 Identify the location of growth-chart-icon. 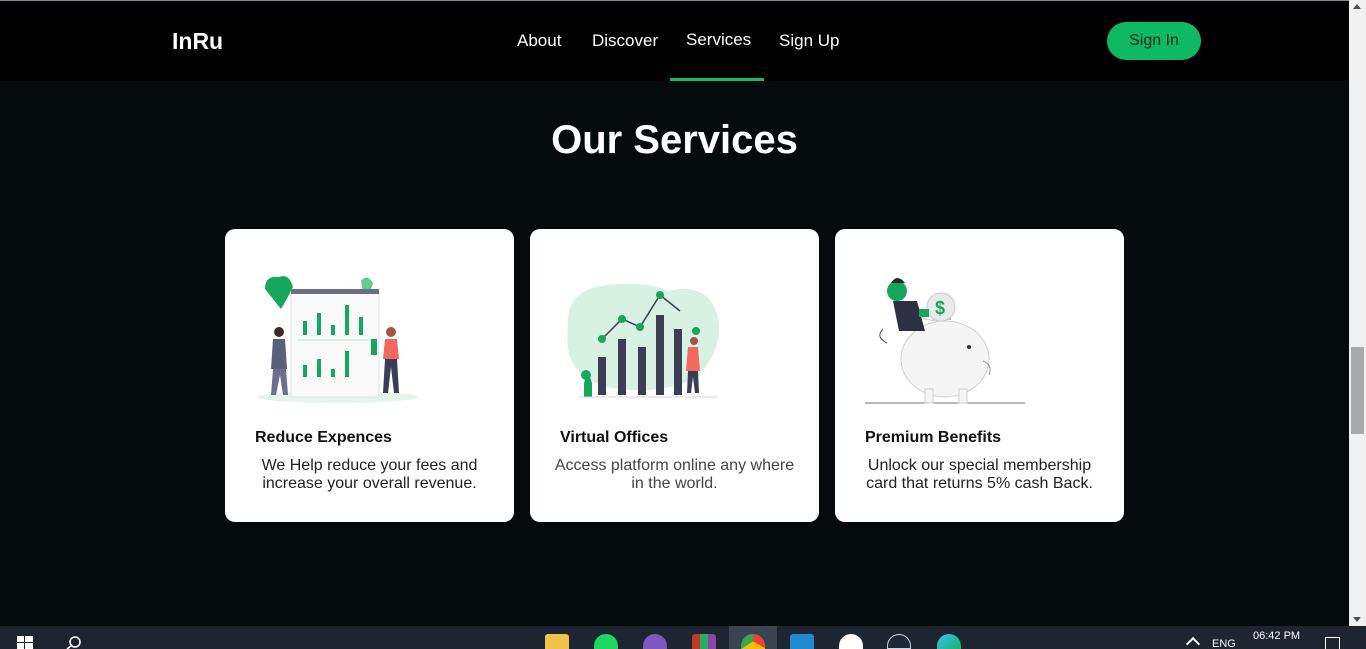
(643, 340).